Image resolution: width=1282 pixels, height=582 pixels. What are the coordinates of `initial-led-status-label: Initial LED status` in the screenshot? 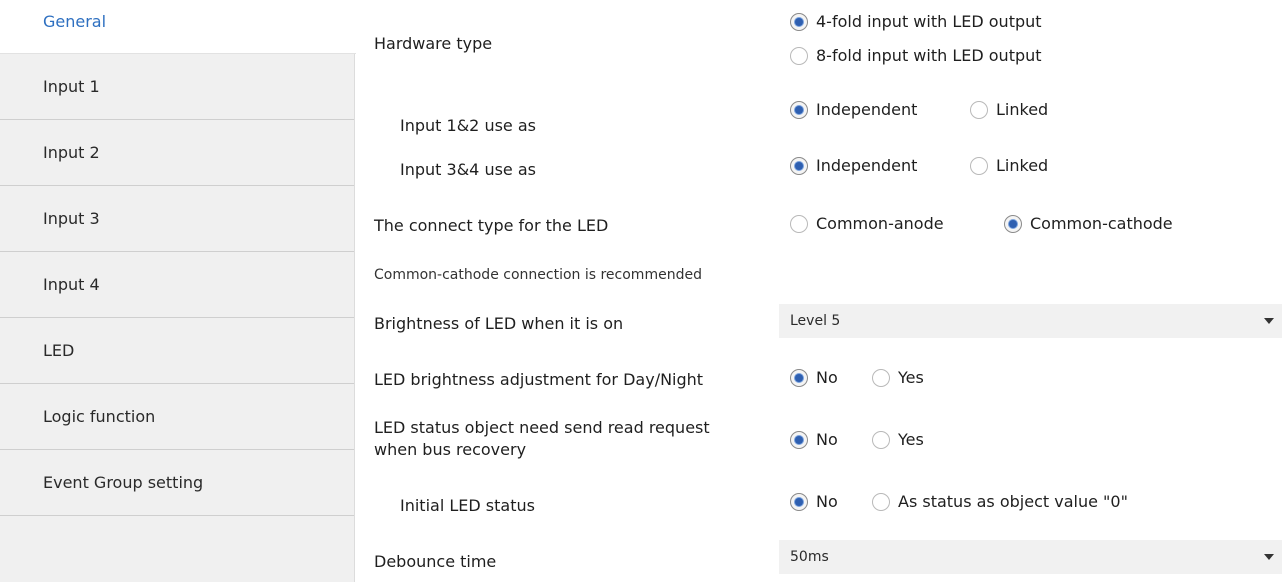 It's located at (467, 505).